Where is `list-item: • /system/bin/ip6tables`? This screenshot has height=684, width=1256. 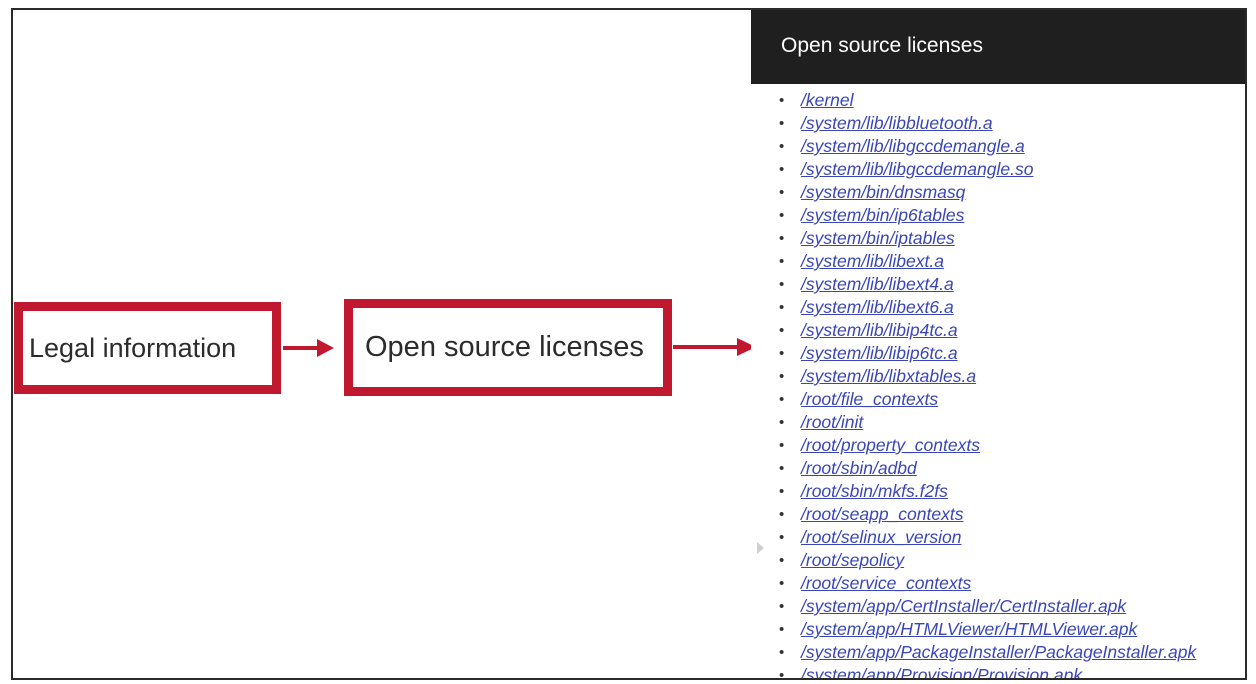
list-item: • /system/bin/ip6tables is located at coordinates (1012, 215).